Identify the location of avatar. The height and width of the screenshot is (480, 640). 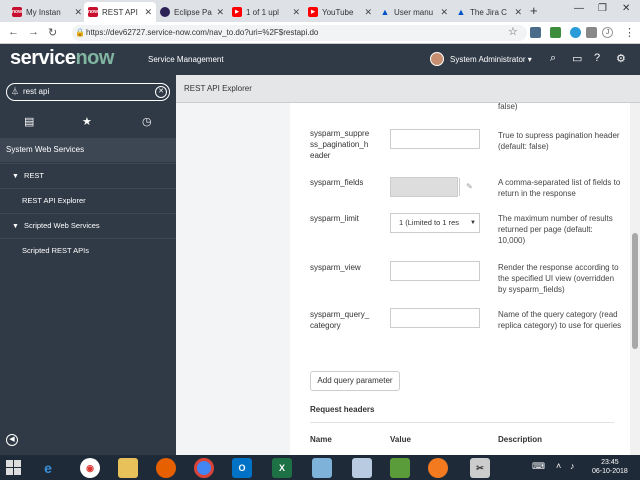
(437, 59).